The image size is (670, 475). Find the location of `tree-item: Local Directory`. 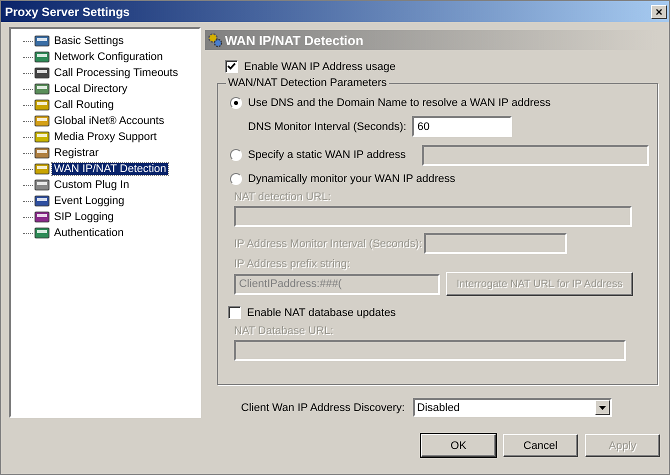

tree-item: Local Directory is located at coordinates (91, 89).